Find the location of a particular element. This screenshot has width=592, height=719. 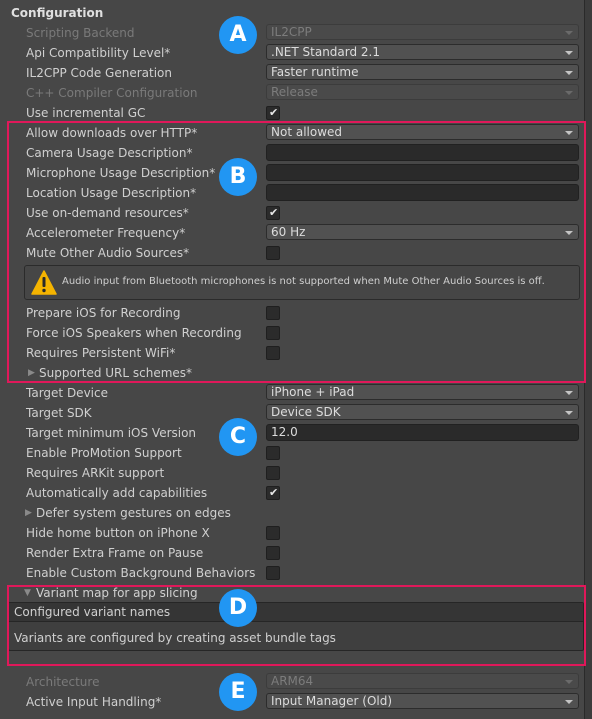

dropdown-target-device: iPhone + iPad is located at coordinates (422, 392).